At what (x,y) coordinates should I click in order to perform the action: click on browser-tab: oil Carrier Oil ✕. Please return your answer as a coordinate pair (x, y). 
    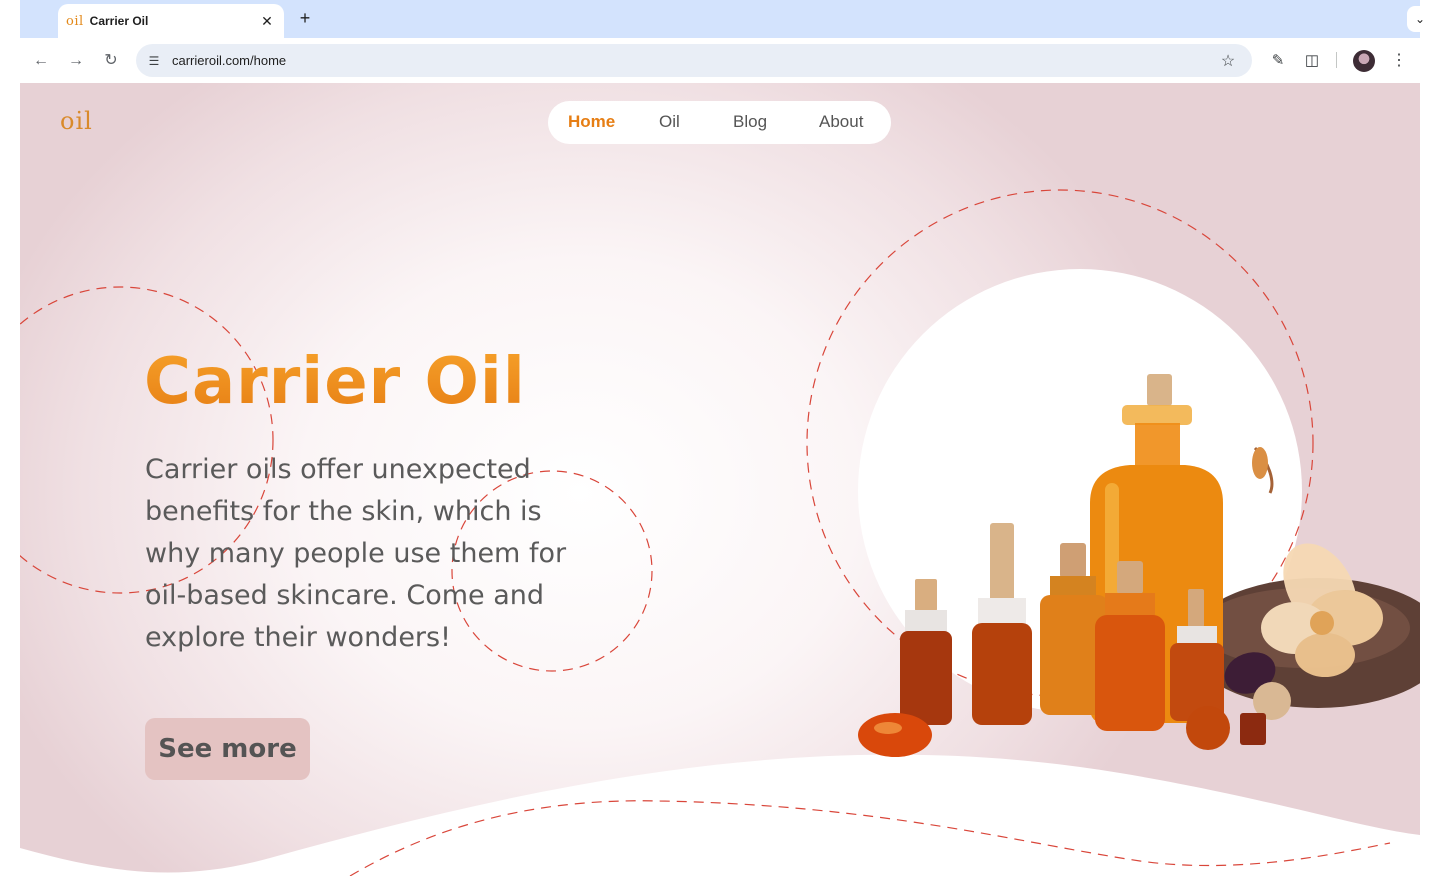
    Looking at the image, I should click on (171, 21).